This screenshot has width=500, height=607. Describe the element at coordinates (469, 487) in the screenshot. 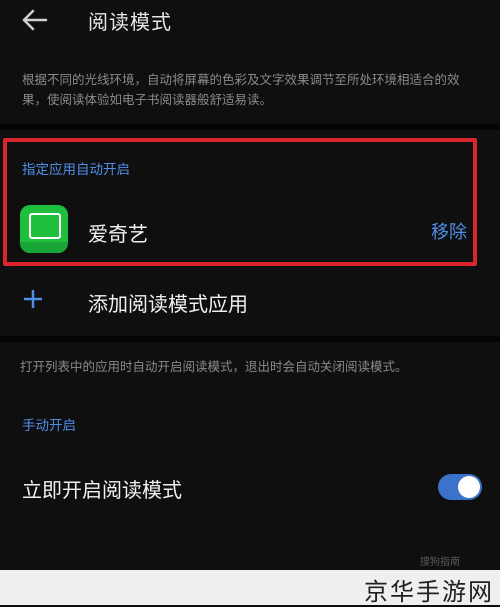

I see `toggle-knob` at that location.